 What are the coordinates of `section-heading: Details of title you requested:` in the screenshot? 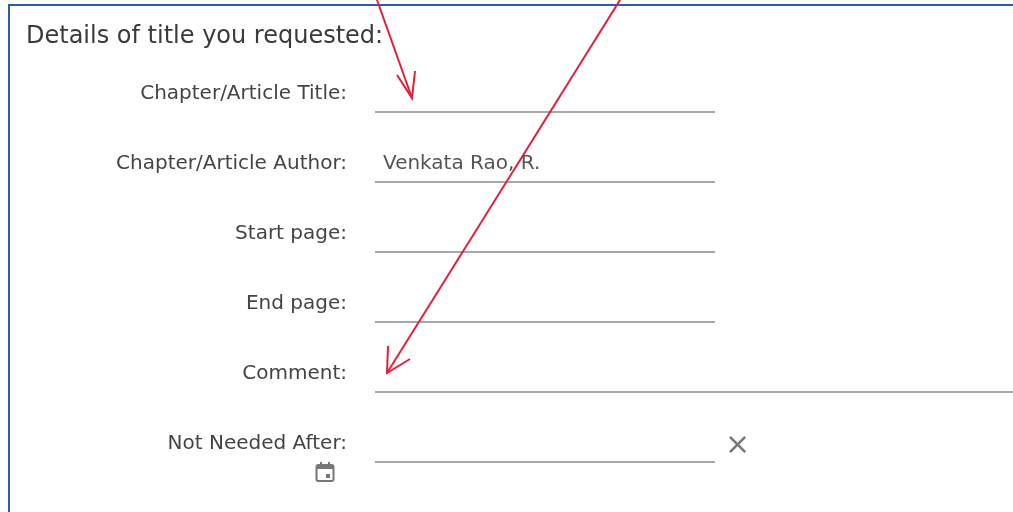 It's located at (205, 35).